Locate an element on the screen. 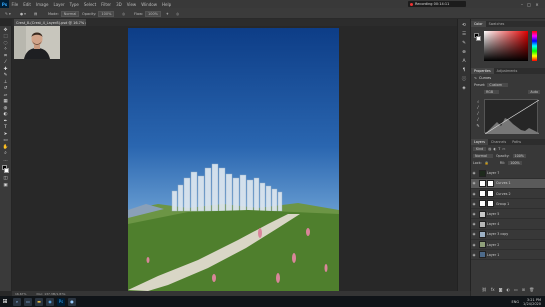 This screenshot has height=307, width=545. new-group-icon: ▭ is located at coordinates (516, 290).